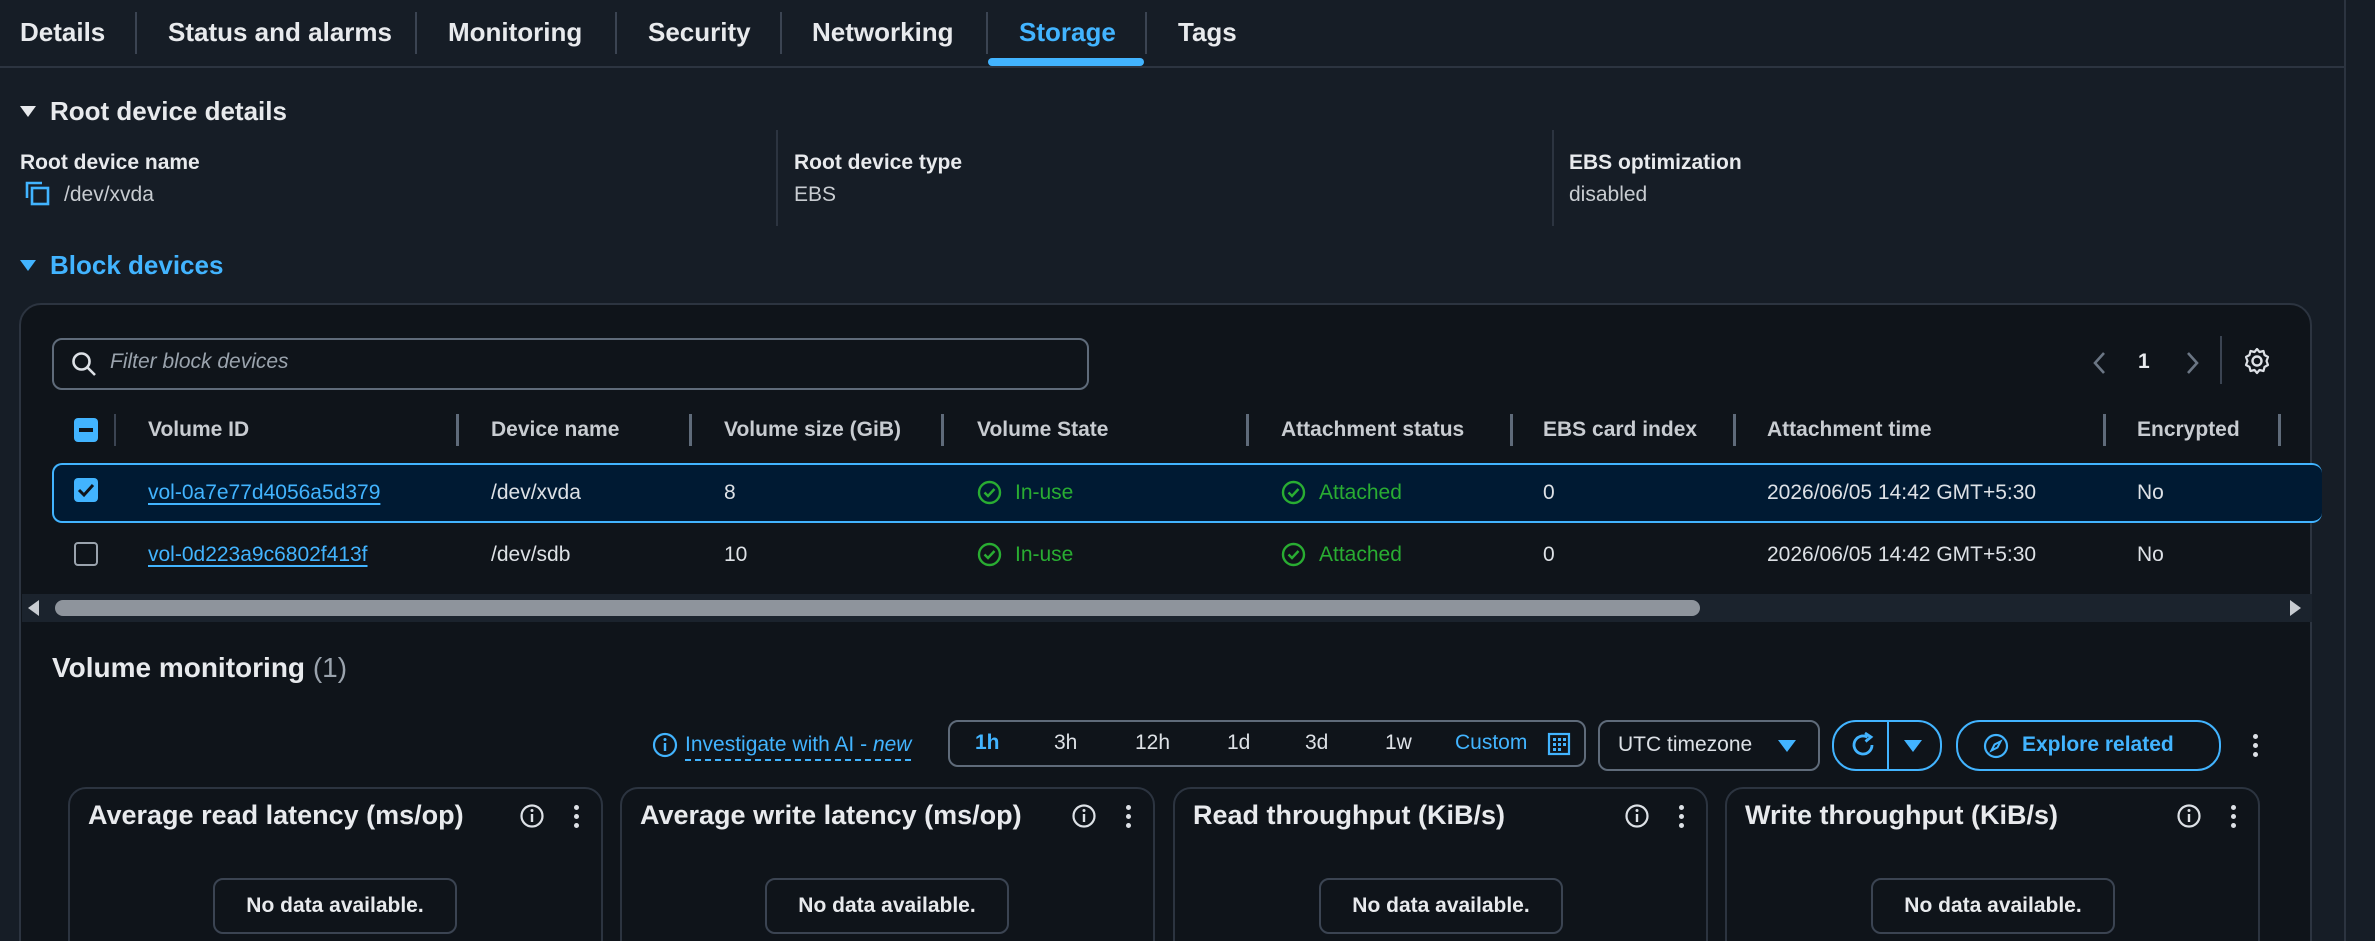  I want to click on root-device-name-value: /dev/xvda, so click(109, 194).